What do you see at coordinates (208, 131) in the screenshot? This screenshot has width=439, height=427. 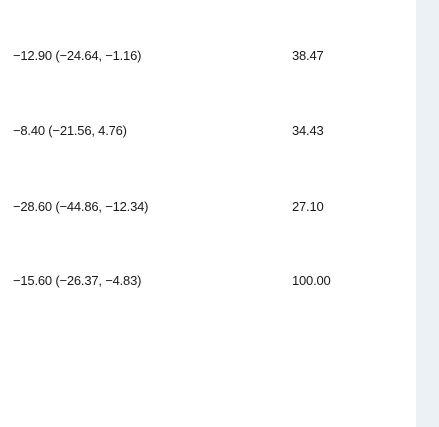 I see `table-row: −8.40 (−21.56, 4.76) 34.43` at bounding box center [208, 131].